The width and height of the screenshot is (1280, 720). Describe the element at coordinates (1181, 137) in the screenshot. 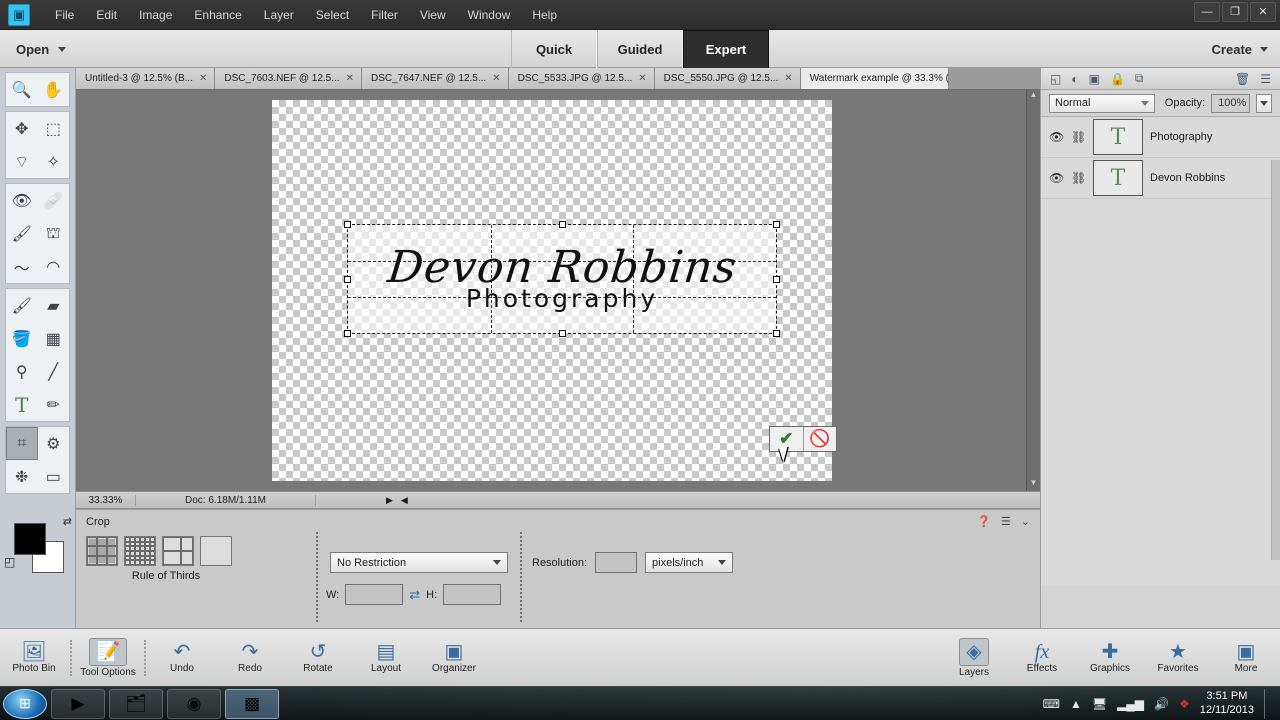

I see `layer-name: Photography` at that location.